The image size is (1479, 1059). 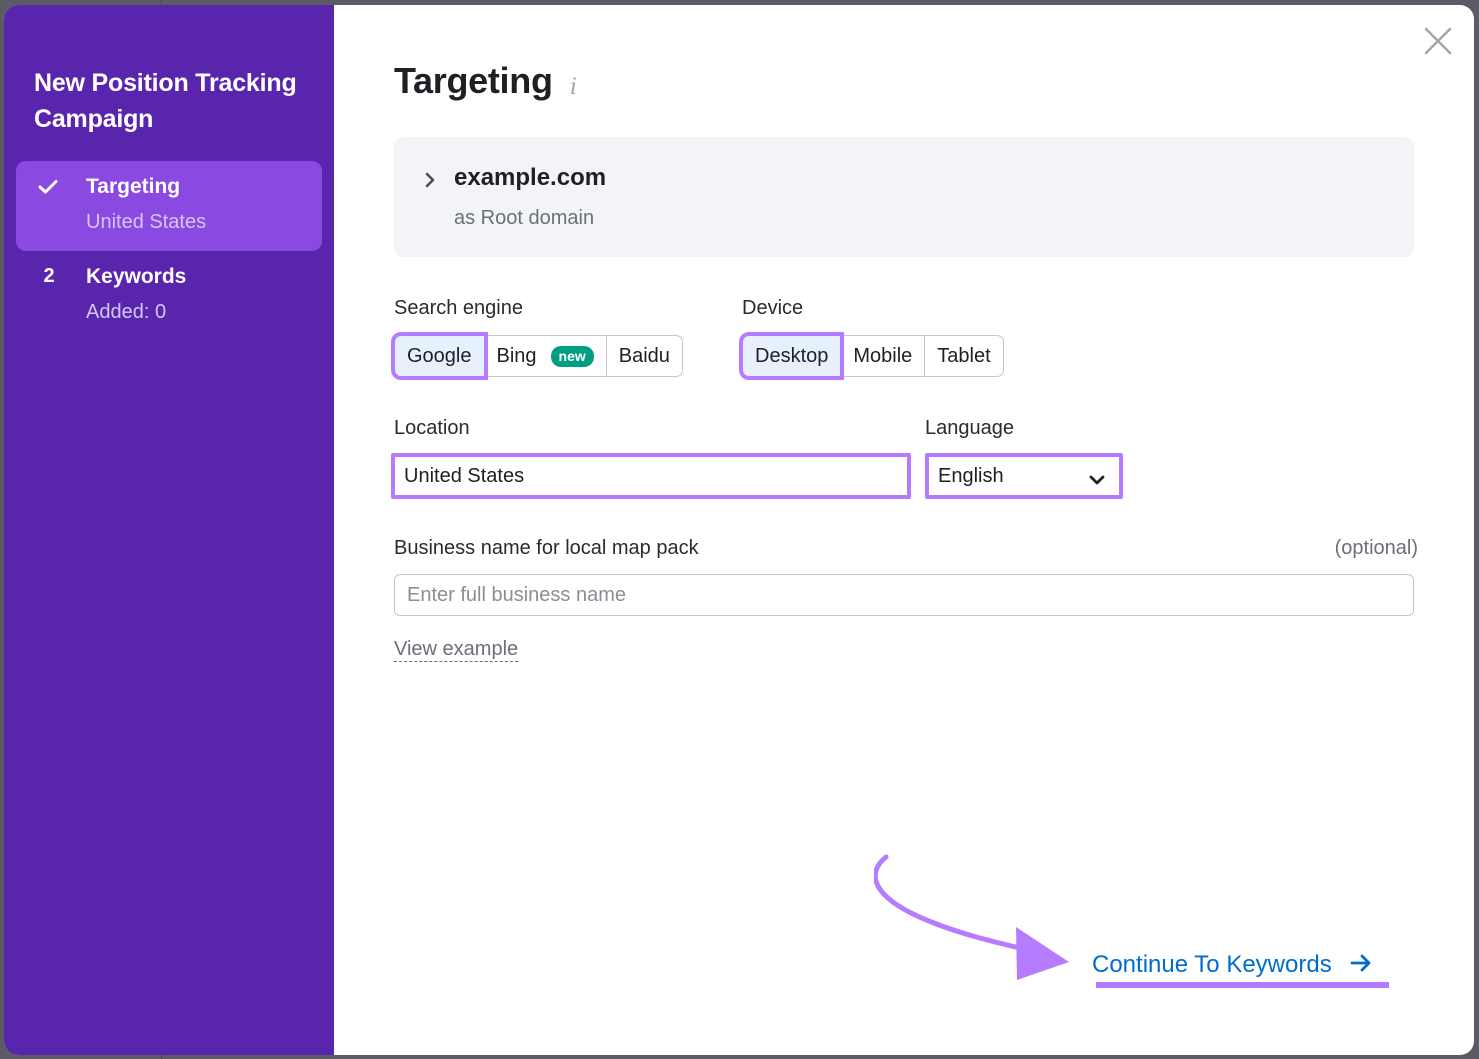 What do you see at coordinates (146, 222) in the screenshot?
I see `step-subtitle: United States` at bounding box center [146, 222].